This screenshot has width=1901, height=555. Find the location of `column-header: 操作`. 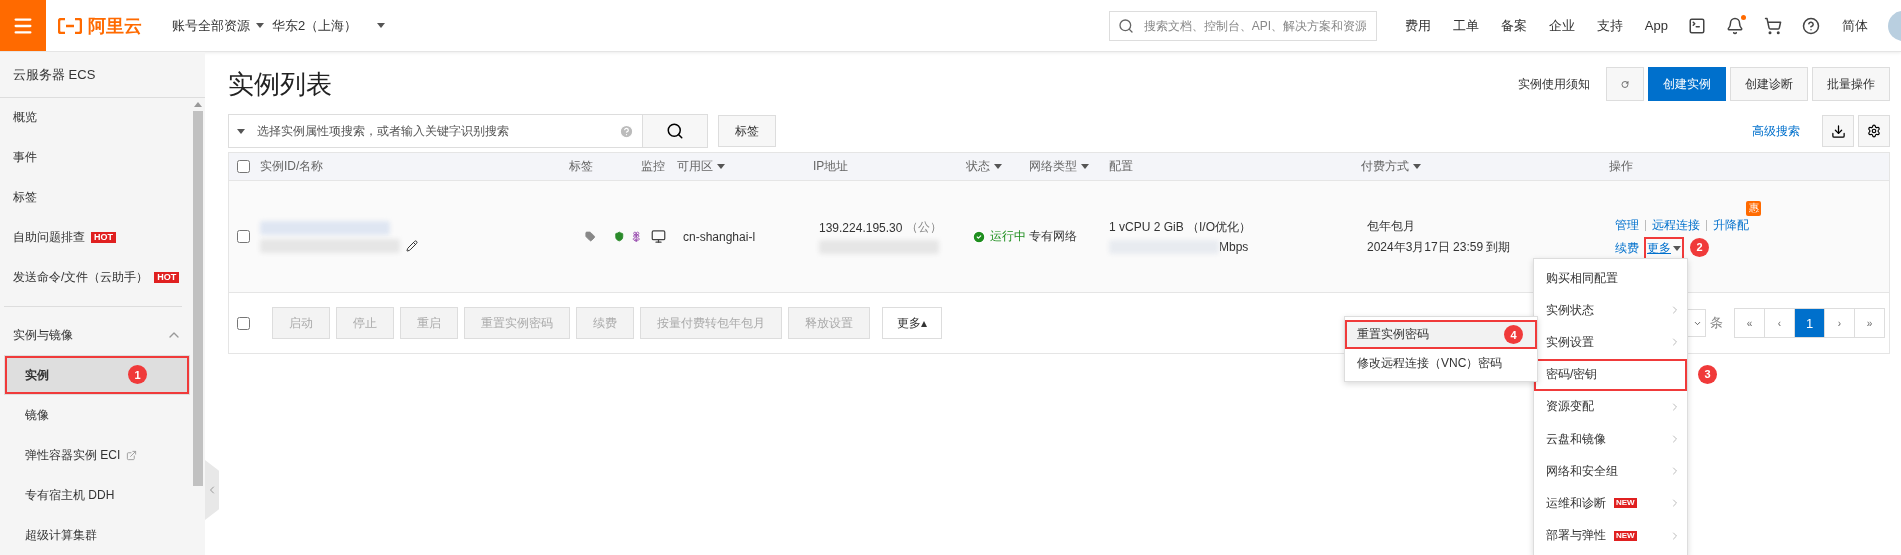

column-header: 操作 is located at coordinates (1621, 166).